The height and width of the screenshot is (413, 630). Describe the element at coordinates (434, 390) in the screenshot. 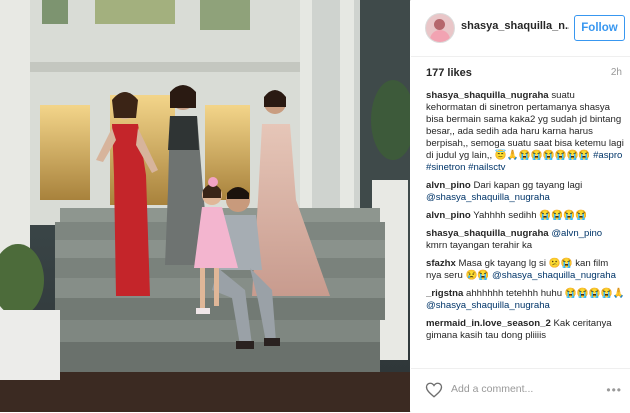

I see `heart-outline-icon` at that location.